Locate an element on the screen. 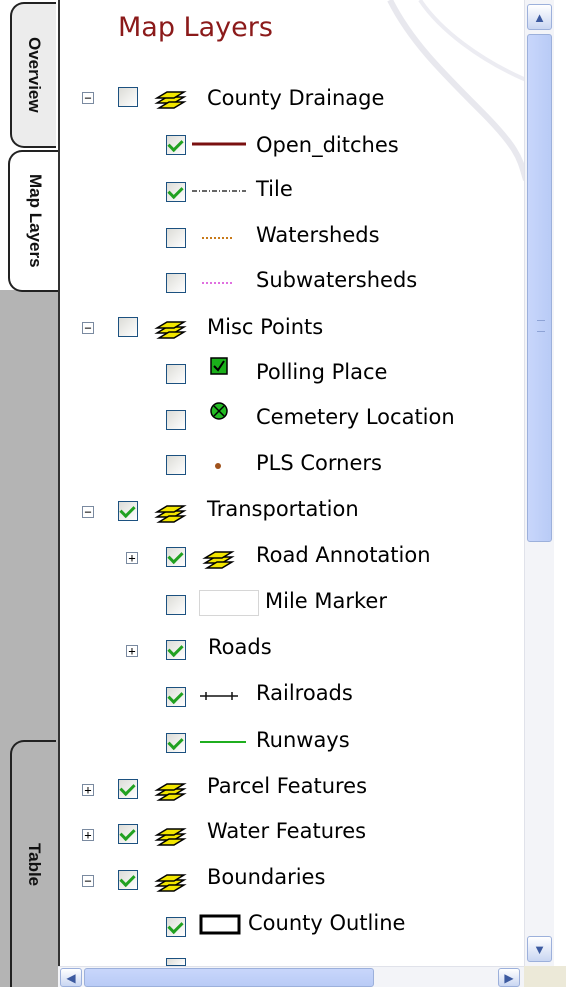 This screenshot has width=566, height=987. solid-green-line is located at coordinates (223, 742).